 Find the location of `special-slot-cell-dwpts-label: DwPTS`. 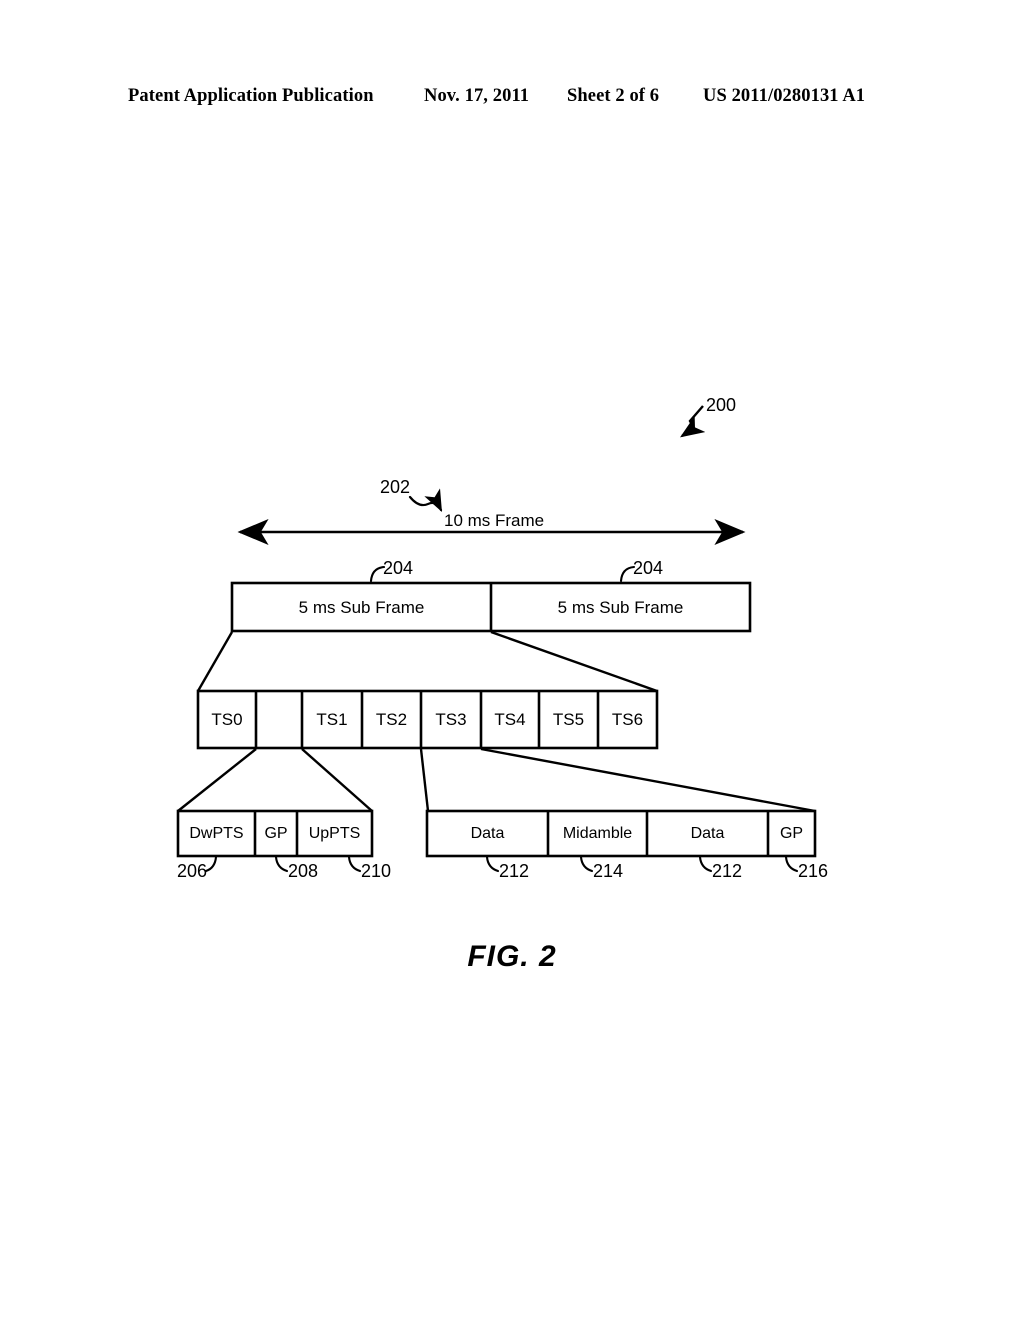

special-slot-cell-dwpts-label: DwPTS is located at coordinates (216, 833).